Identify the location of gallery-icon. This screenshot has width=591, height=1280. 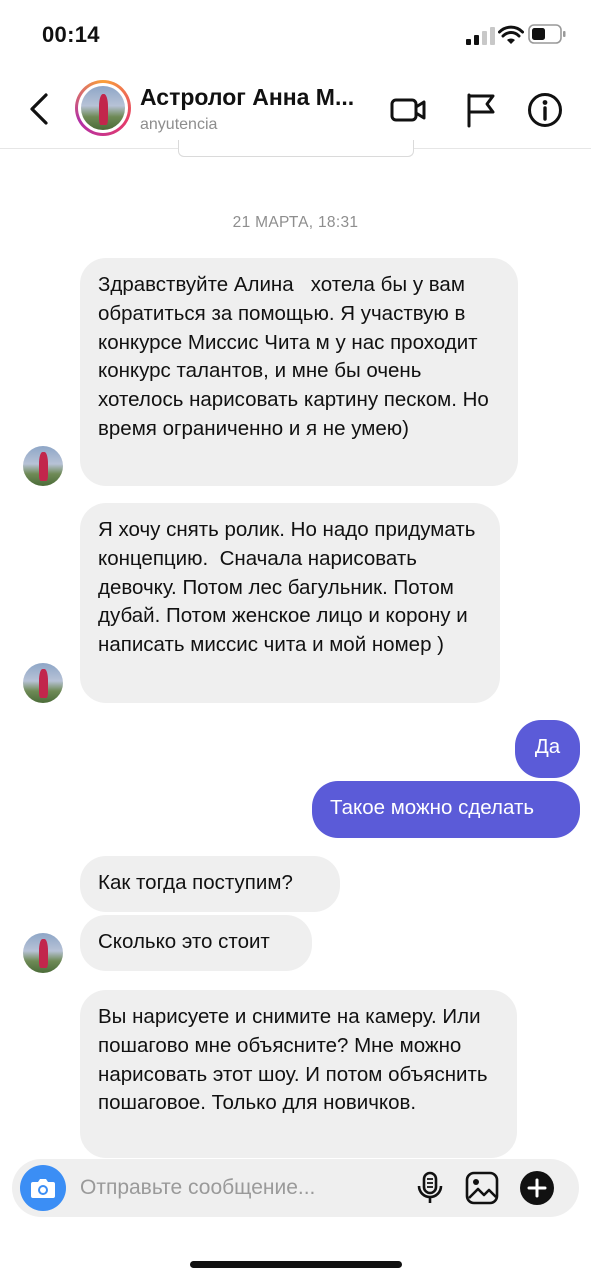
(482, 1188).